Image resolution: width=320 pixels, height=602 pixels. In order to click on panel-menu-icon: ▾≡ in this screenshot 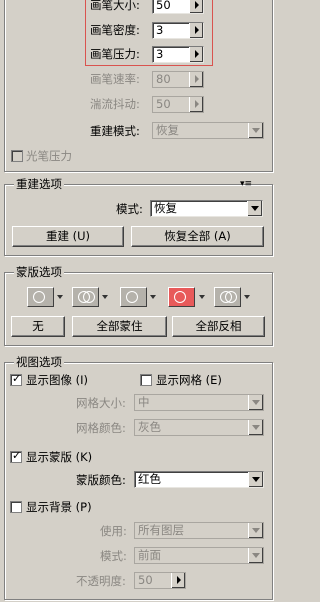, I will do `click(246, 184)`.